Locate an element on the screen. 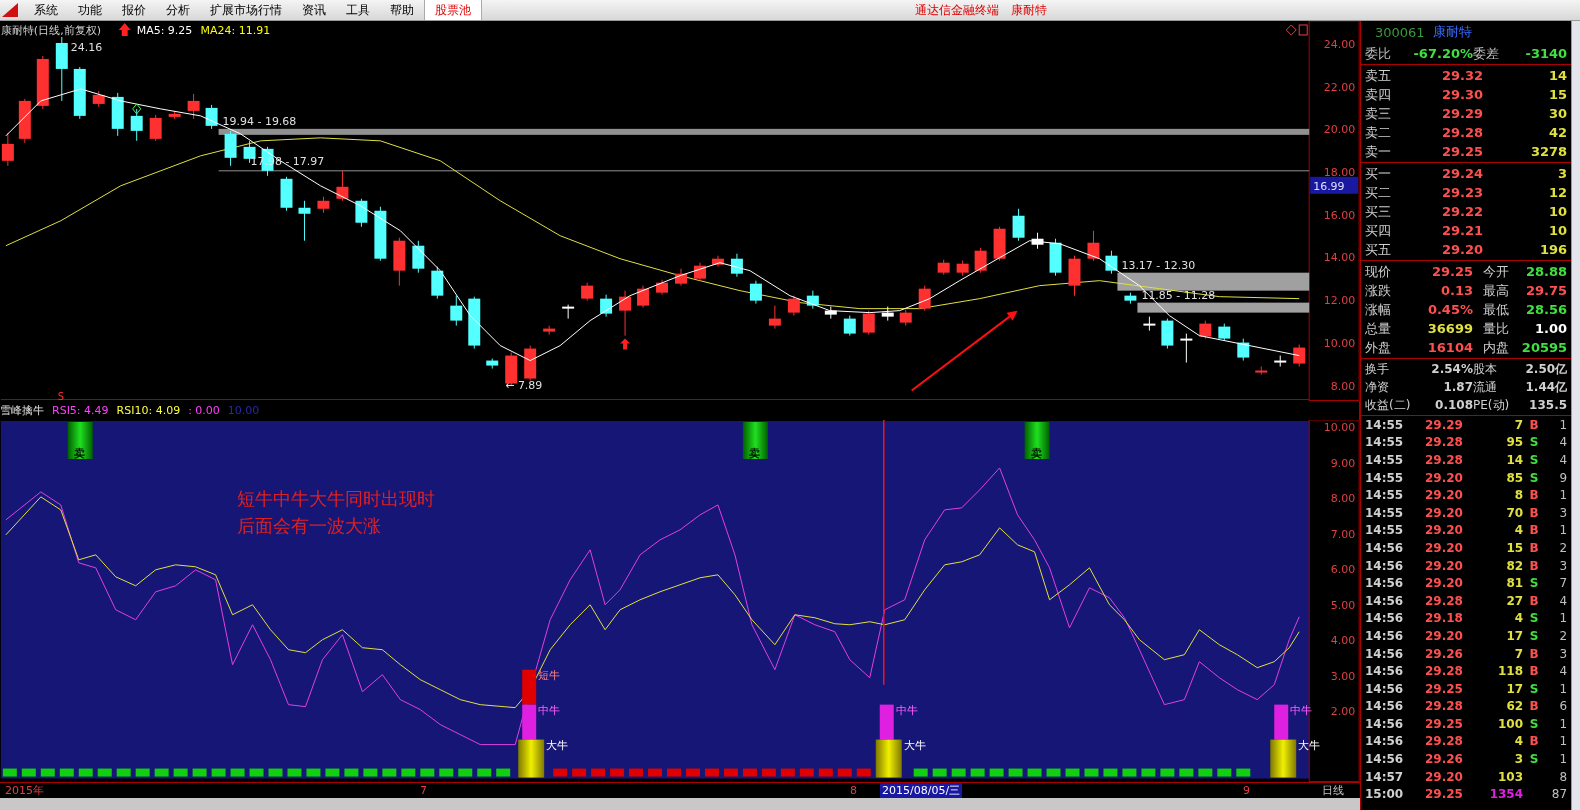  axis-label: 5.00 is located at coordinates (1343, 606).